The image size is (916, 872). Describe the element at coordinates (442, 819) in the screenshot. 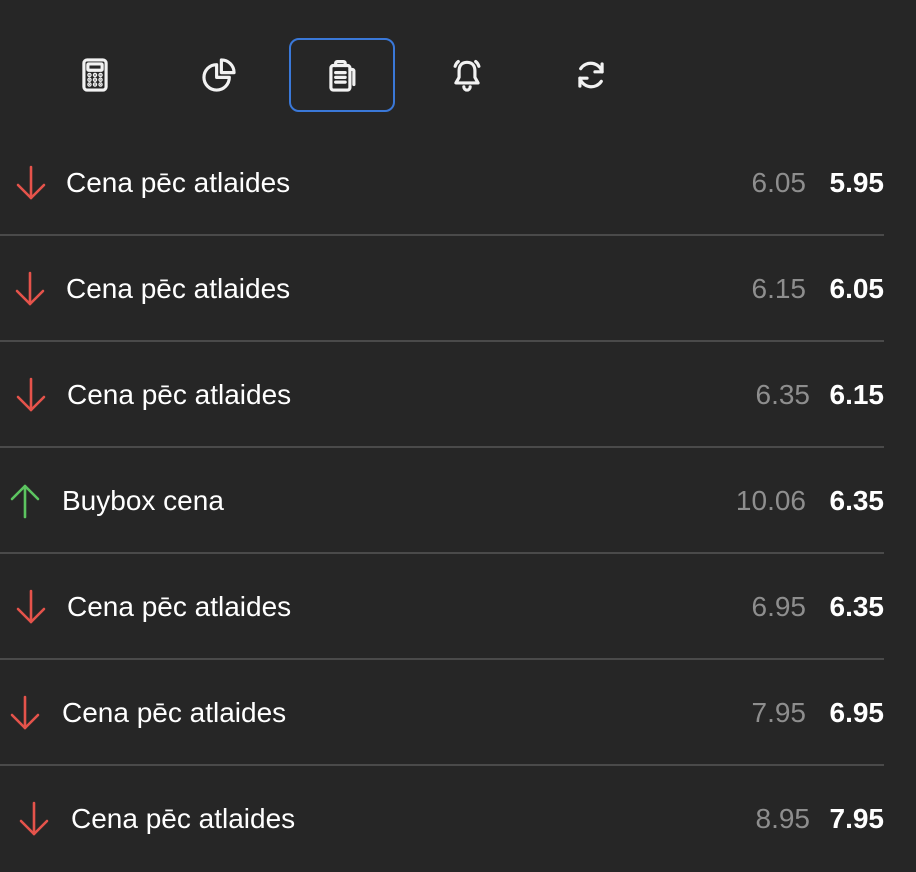

I see `history-row: Cena pēc atlaides 8.95 7.95` at that location.